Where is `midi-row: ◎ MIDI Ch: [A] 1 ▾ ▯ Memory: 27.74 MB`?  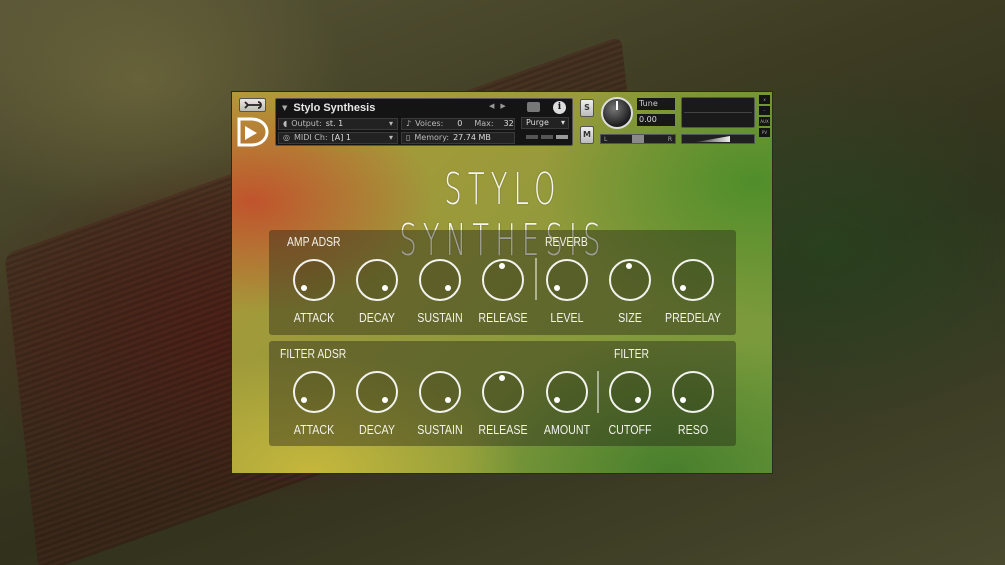
midi-row: ◎ MIDI Ch: [A] 1 ▾ ▯ Memory: 27.74 MB is located at coordinates (396, 137).